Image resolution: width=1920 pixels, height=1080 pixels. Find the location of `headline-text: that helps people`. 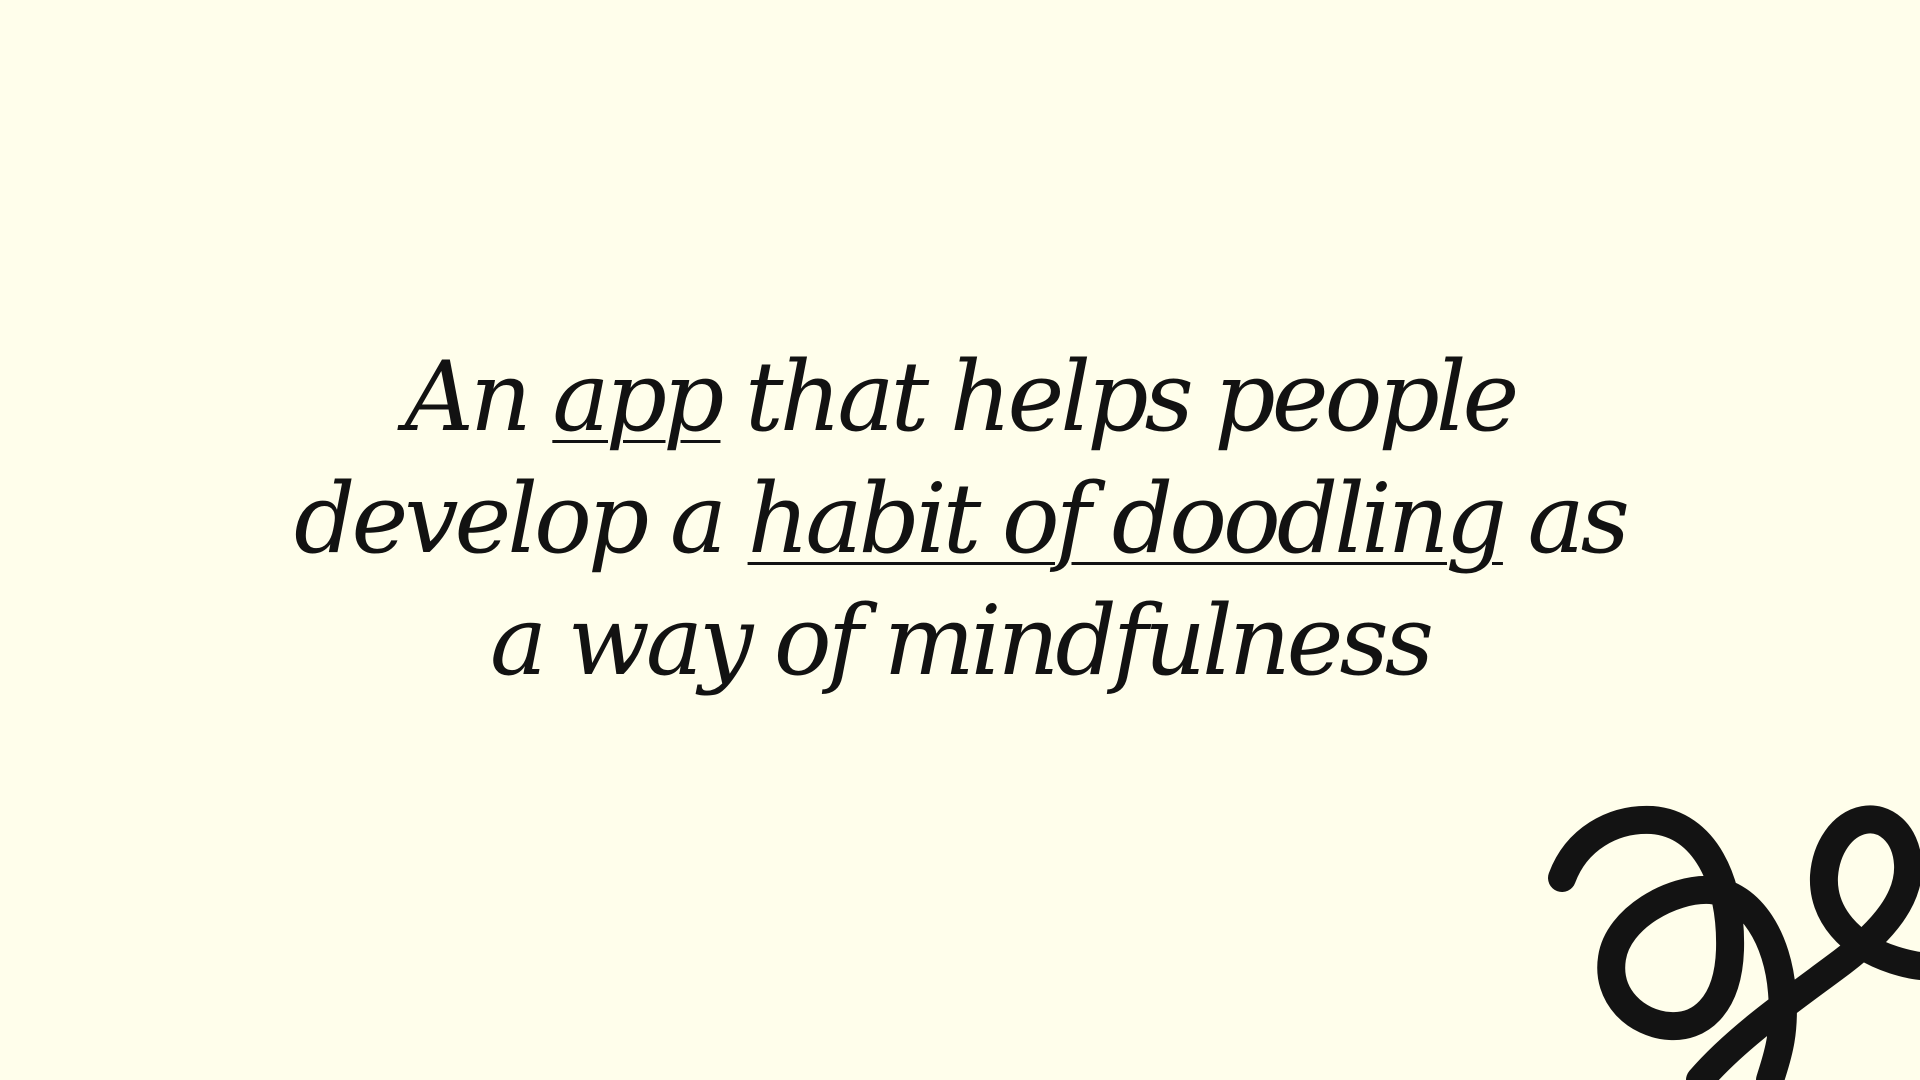

headline-text: that helps people is located at coordinates (1119, 397).